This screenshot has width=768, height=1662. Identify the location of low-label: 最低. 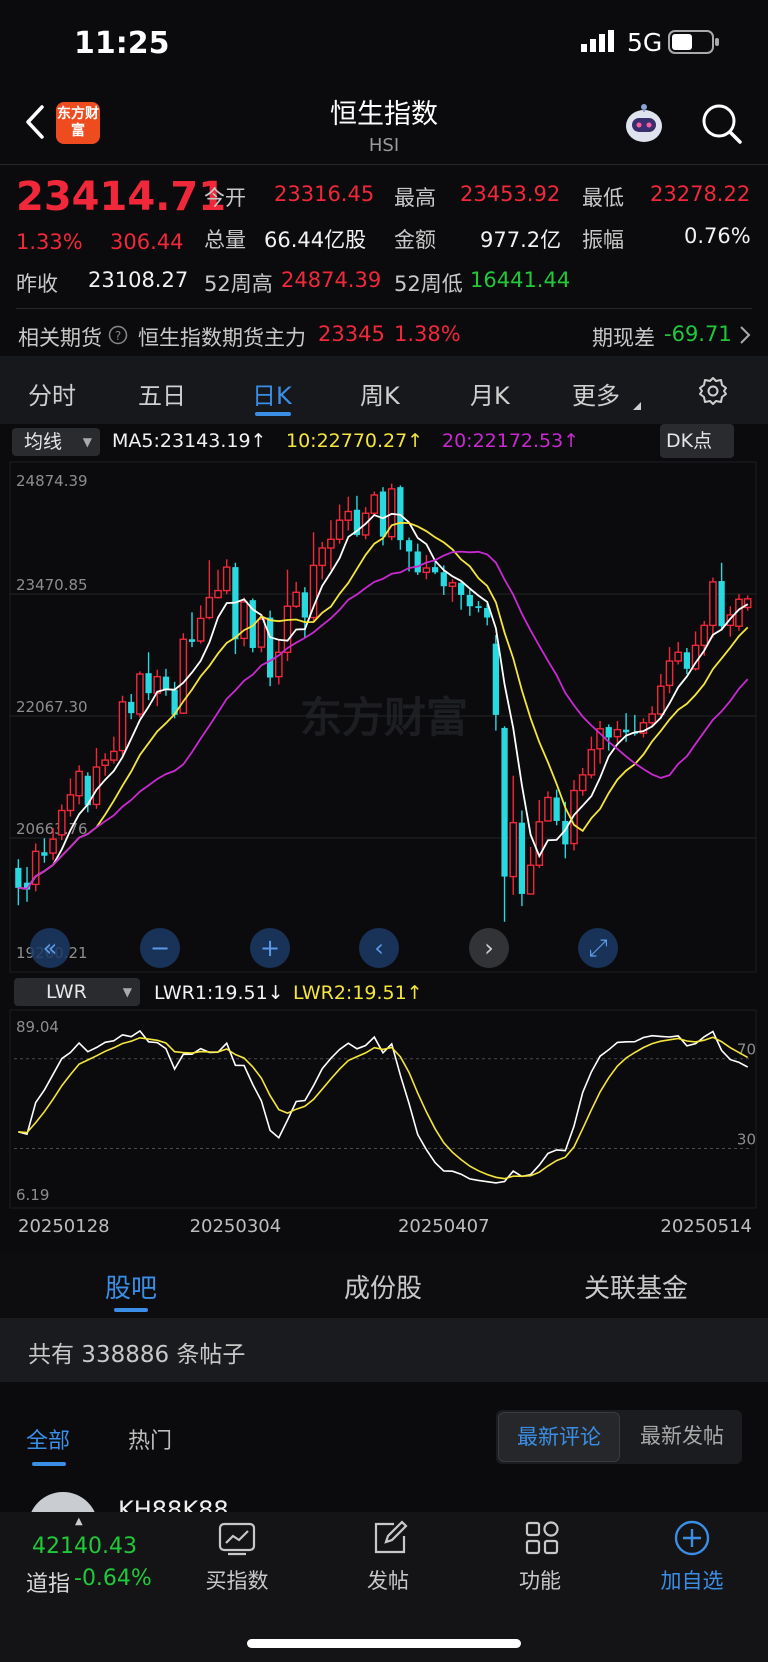
(603, 198).